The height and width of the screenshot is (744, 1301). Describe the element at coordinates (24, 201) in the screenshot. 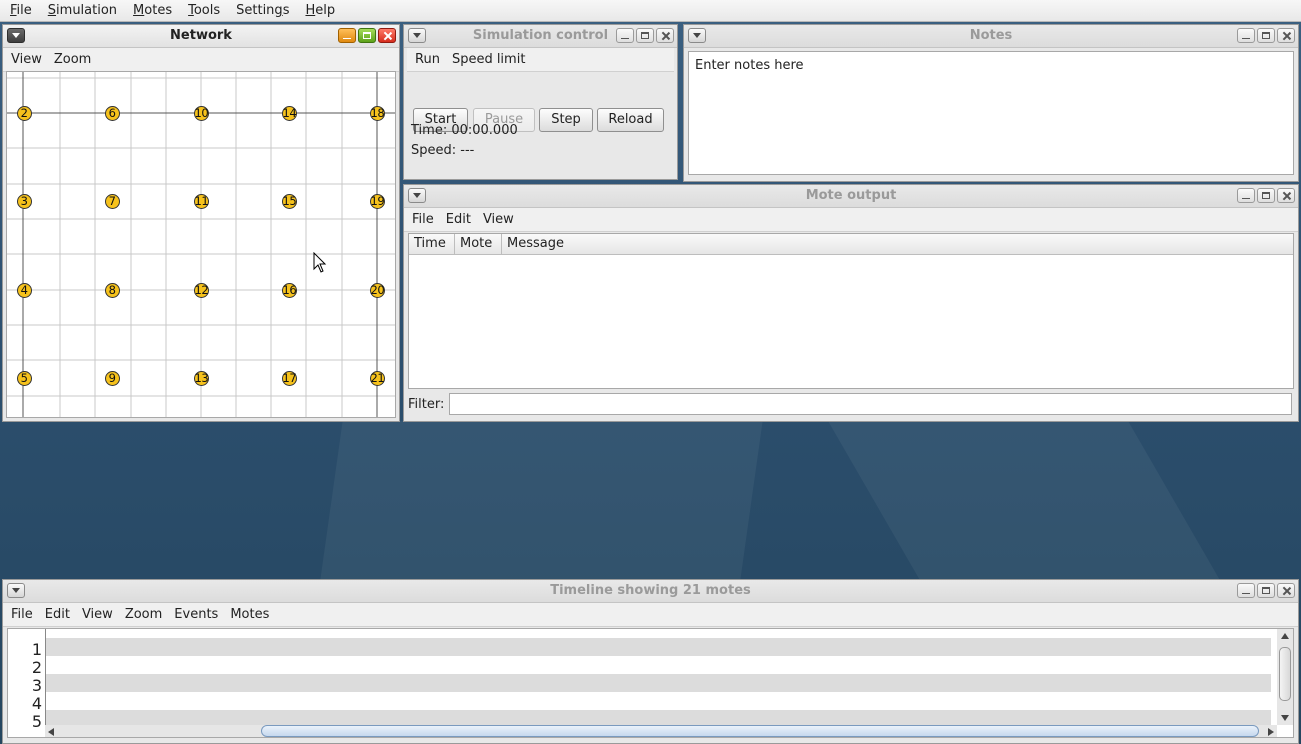

I see `mote-node: 3` at that location.